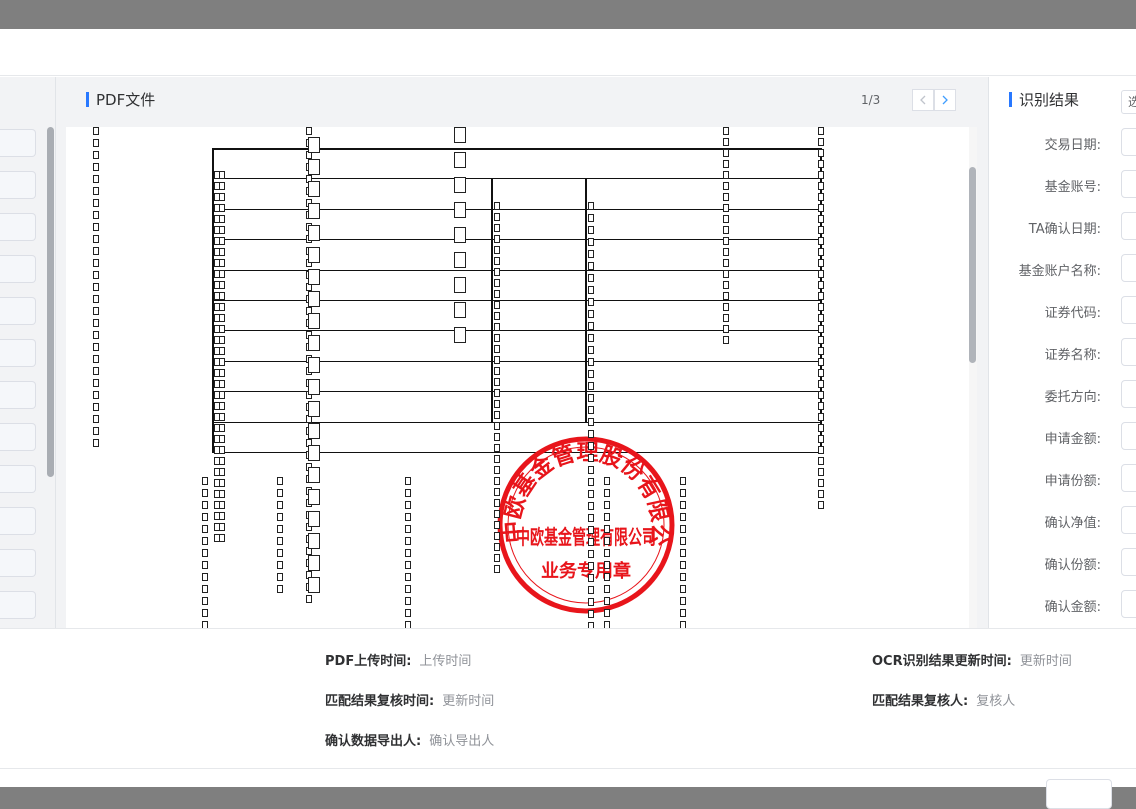  What do you see at coordinates (1128, 394) in the screenshot?
I see `order-direction-input` at bounding box center [1128, 394].